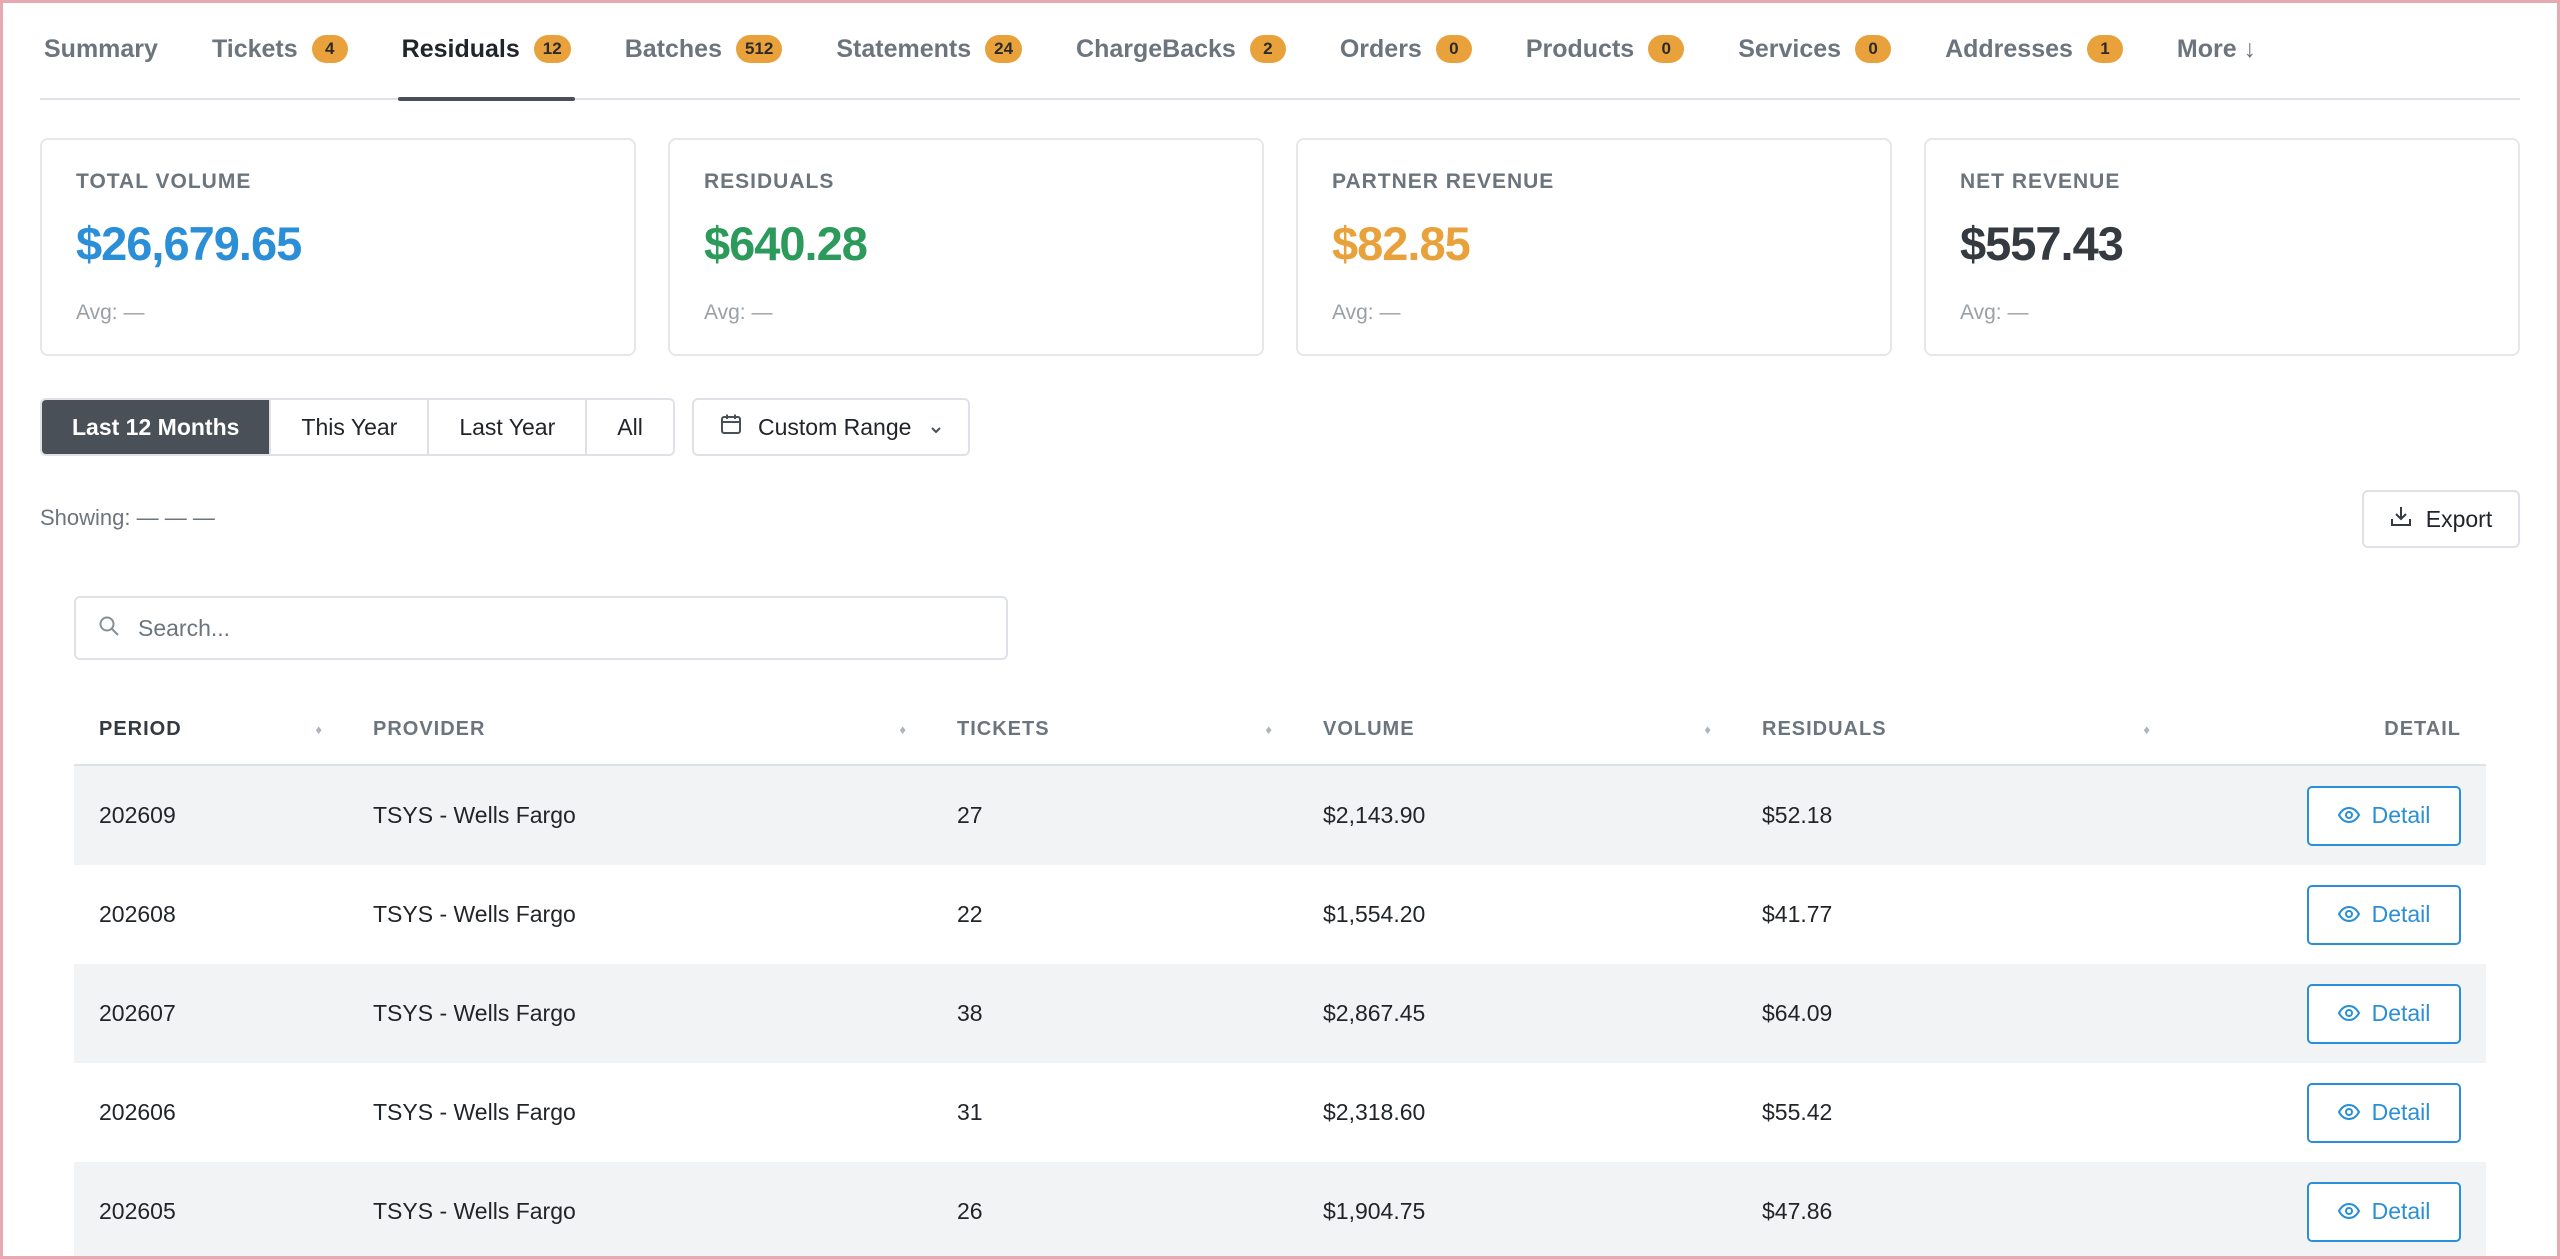 The image size is (2560, 1259). Describe the element at coordinates (1790, 48) in the screenshot. I see `tab-label: Services` at that location.